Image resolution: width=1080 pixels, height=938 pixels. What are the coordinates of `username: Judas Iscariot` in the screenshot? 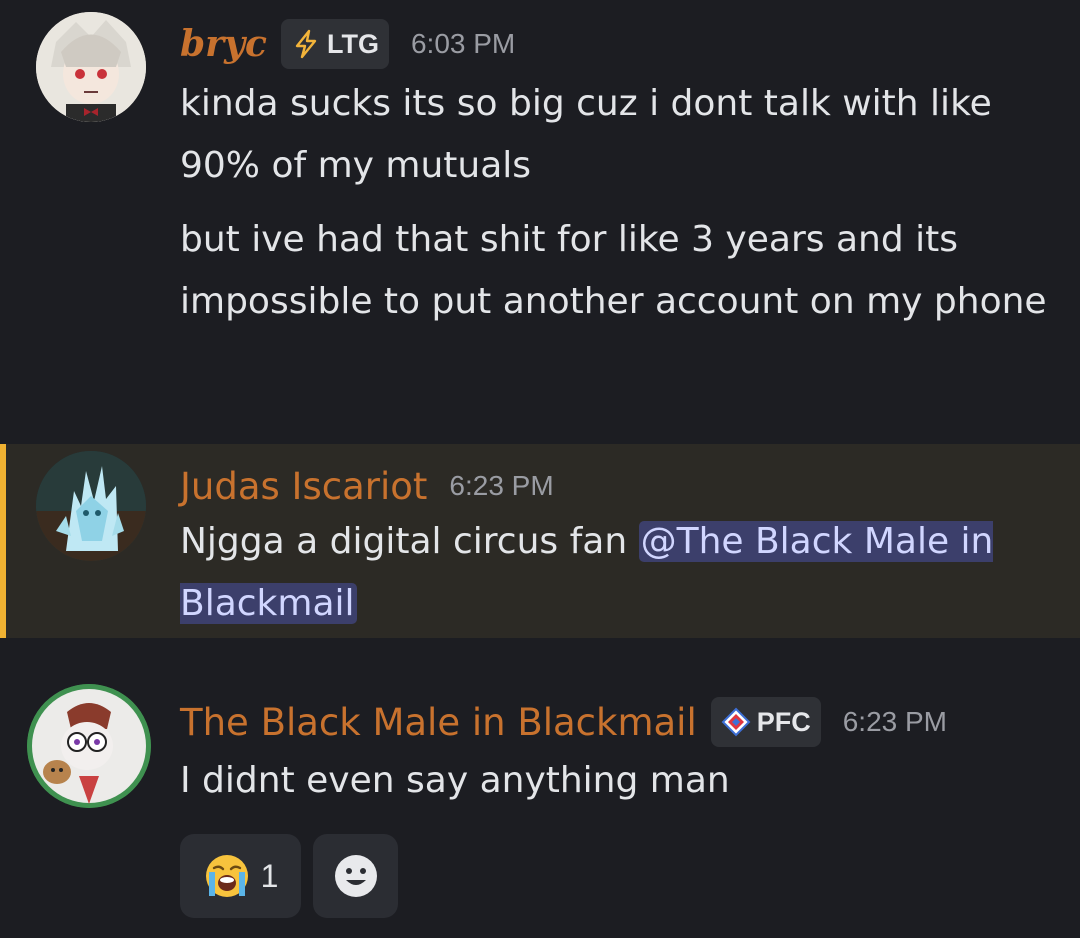 It's located at (303, 486).